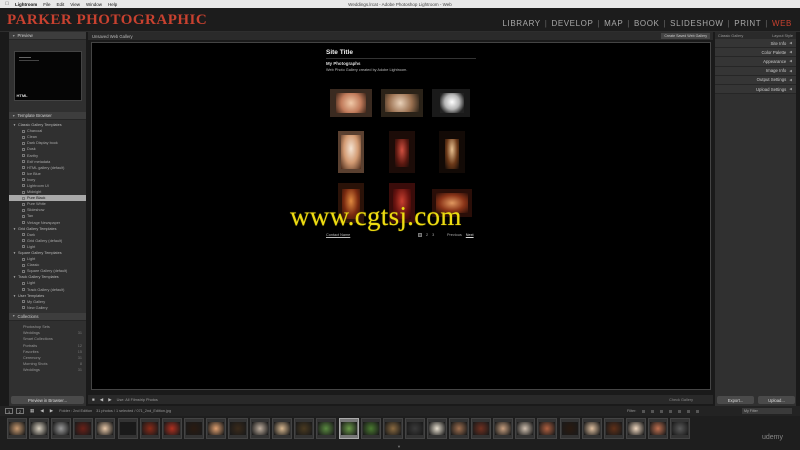  I want to click on filmstrip-toggle-icon: ▼, so click(399, 446).